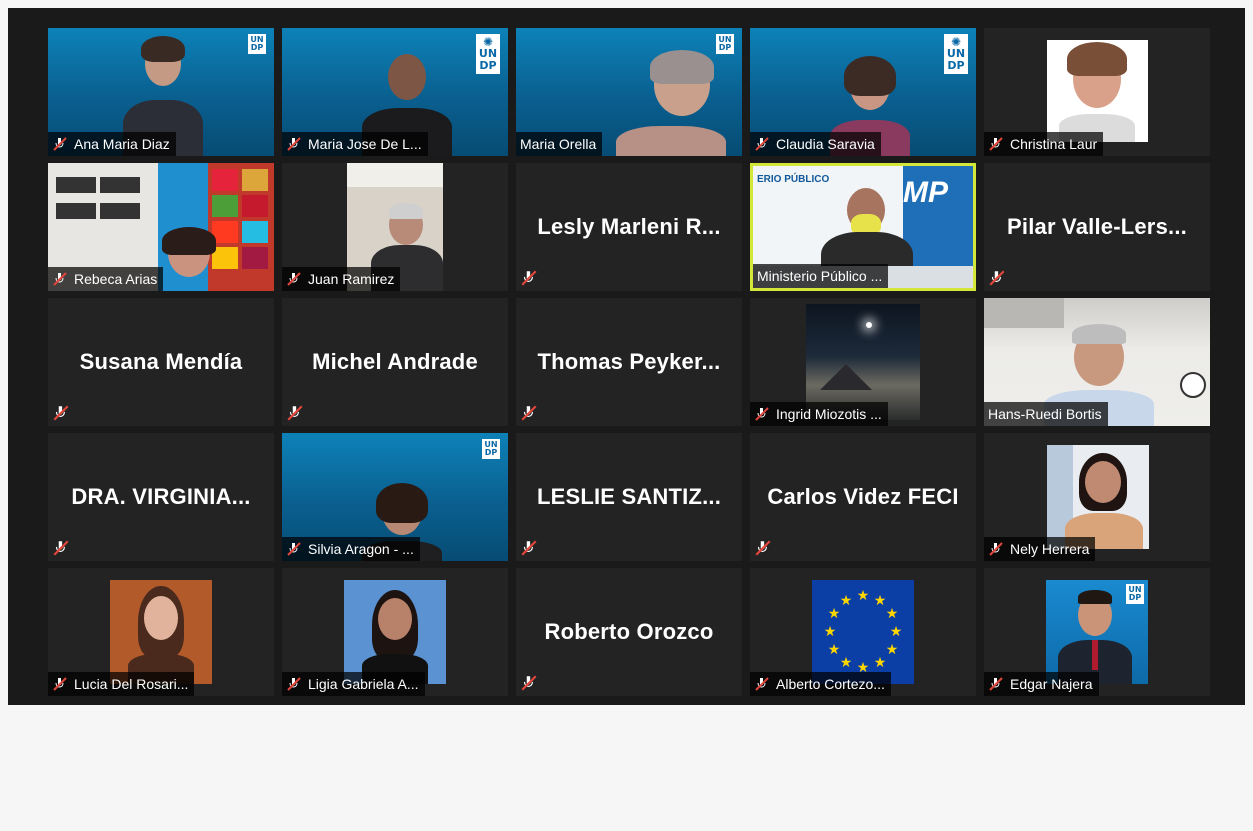 The image size is (1253, 831). I want to click on name-tile-susana-mendia: Susana Mendía, so click(161, 362).